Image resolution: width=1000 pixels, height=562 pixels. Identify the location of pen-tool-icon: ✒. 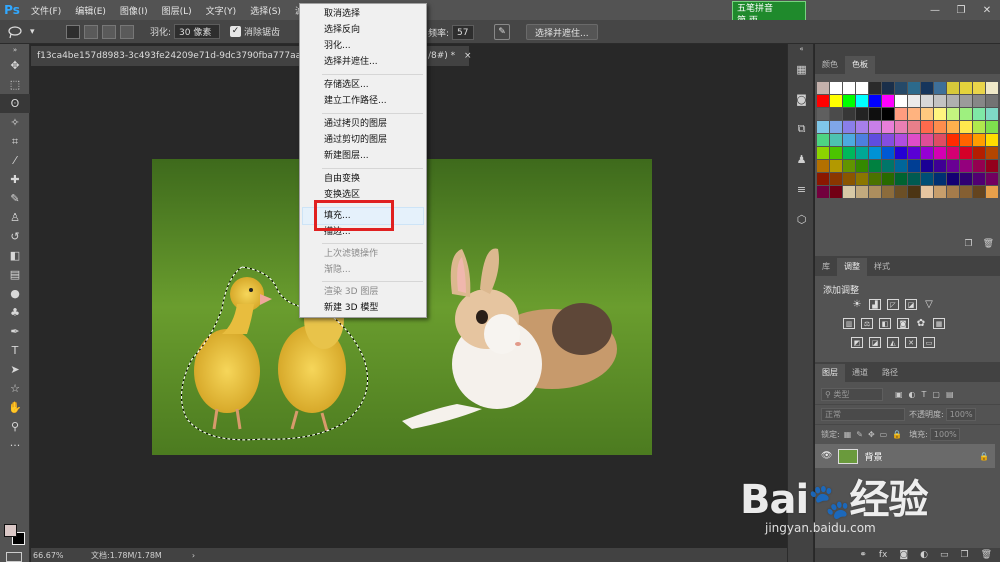
(15, 331).